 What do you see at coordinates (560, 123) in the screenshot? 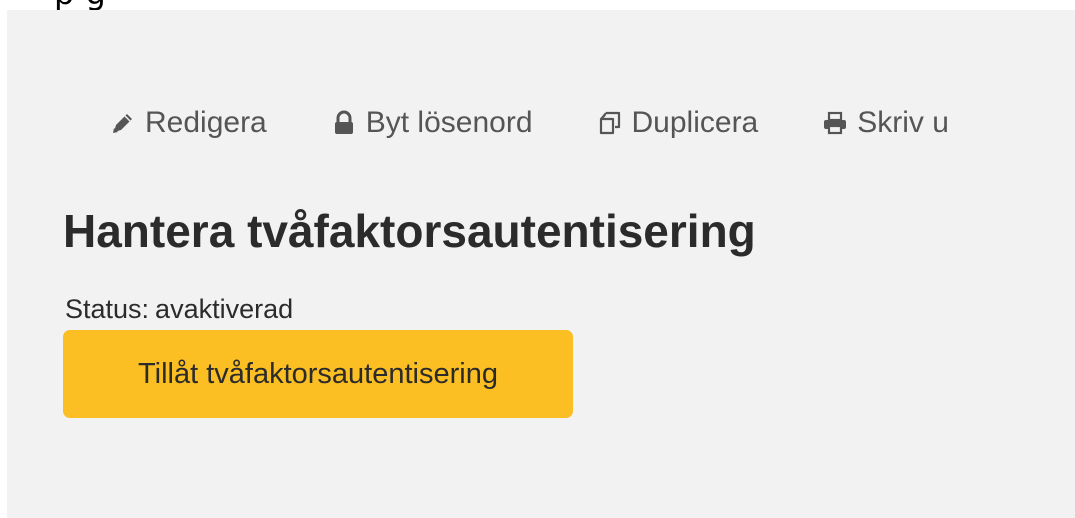
I see `action-toolbar: Redigera Byt lösenord Duplicera Skriv u` at bounding box center [560, 123].